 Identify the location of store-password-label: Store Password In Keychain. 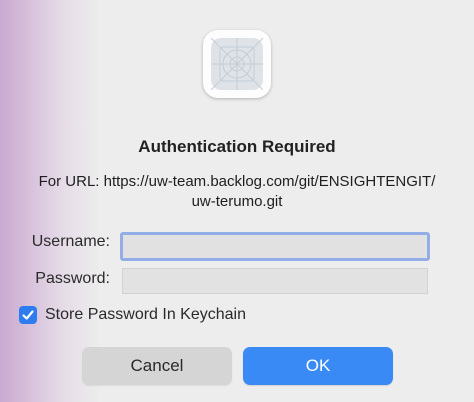
(145, 315).